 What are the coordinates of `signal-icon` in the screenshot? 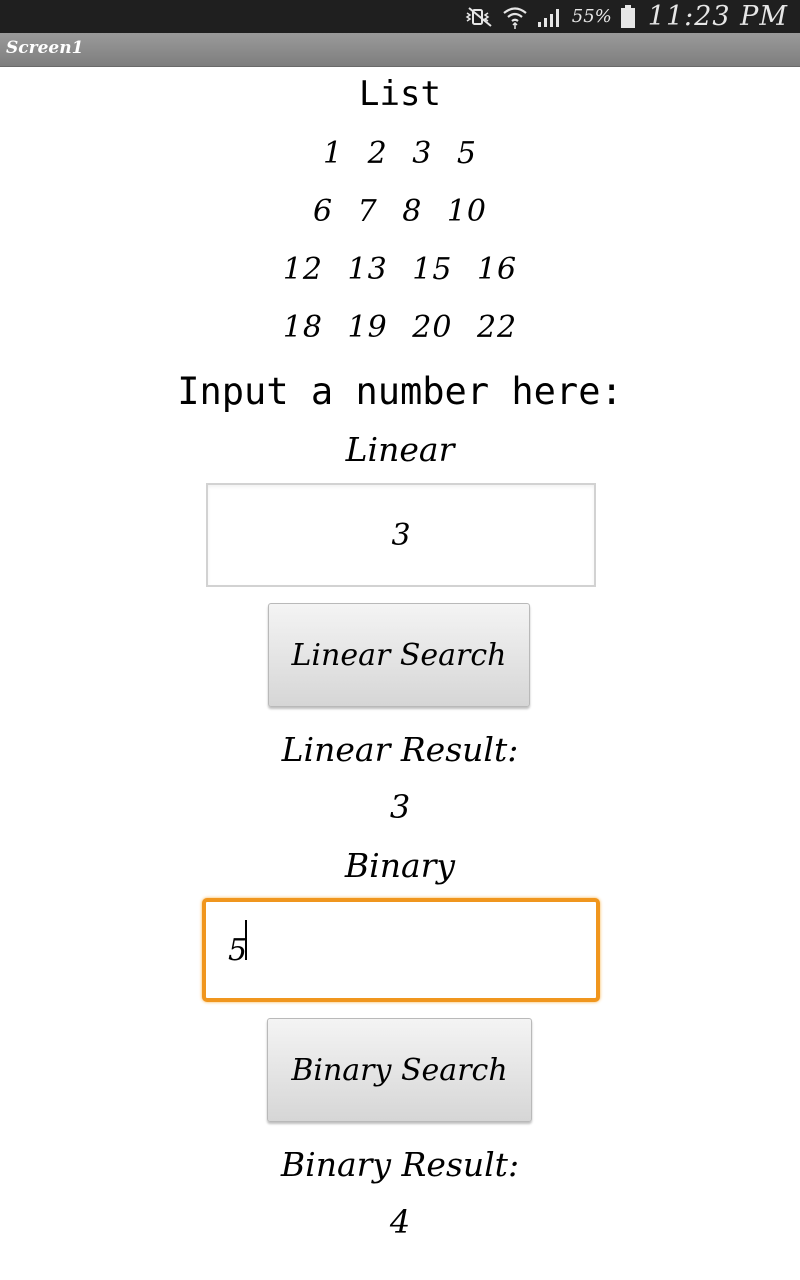 It's located at (550, 17).